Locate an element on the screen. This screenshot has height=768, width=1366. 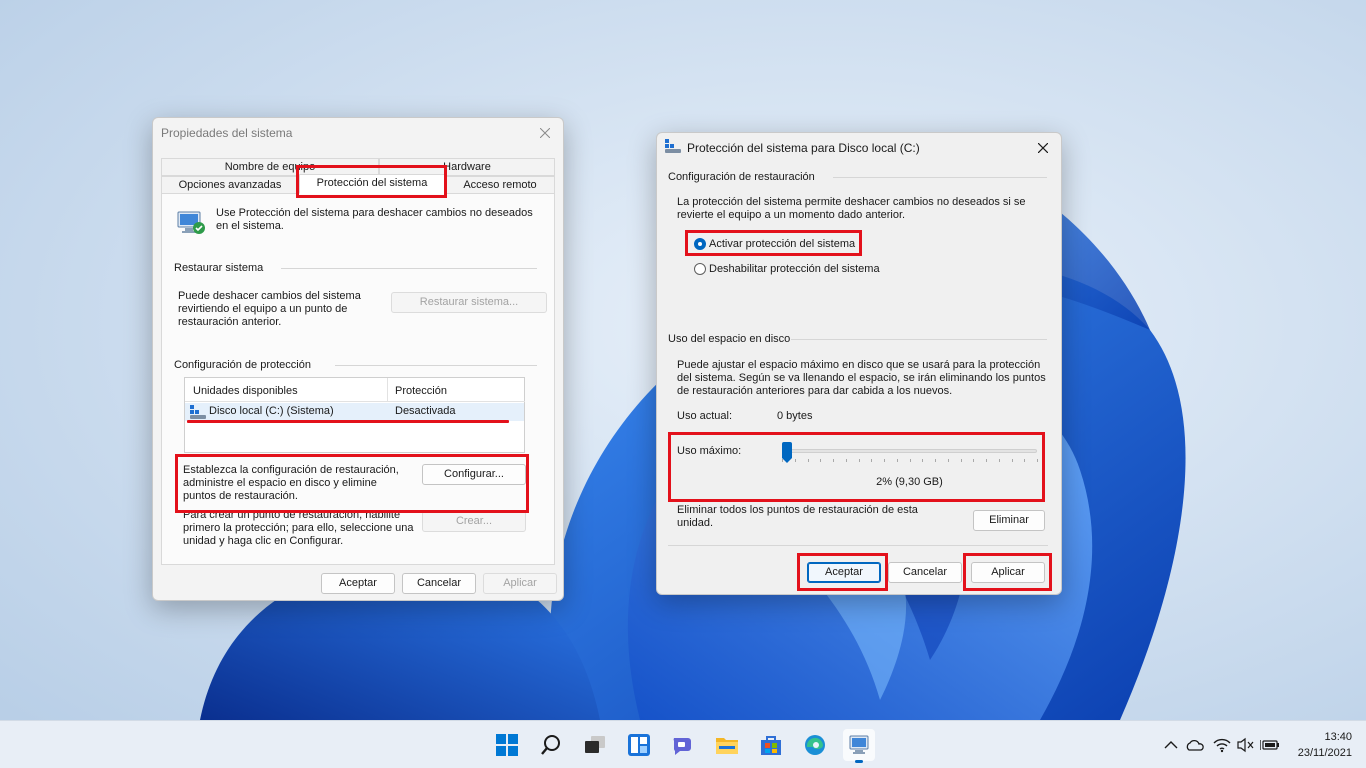
search-icon is located at coordinates (550, 745).